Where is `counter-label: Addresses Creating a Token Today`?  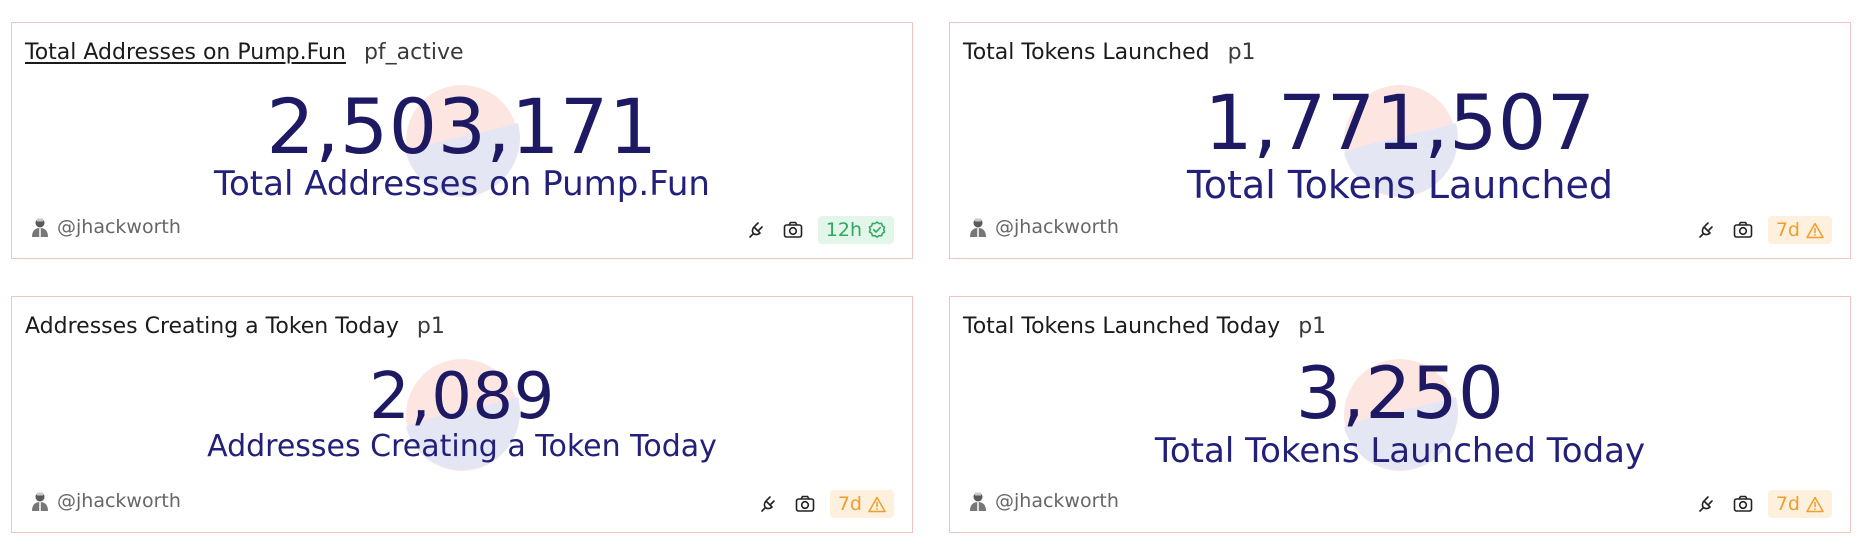
counter-label: Addresses Creating a Token Today is located at coordinates (462, 446).